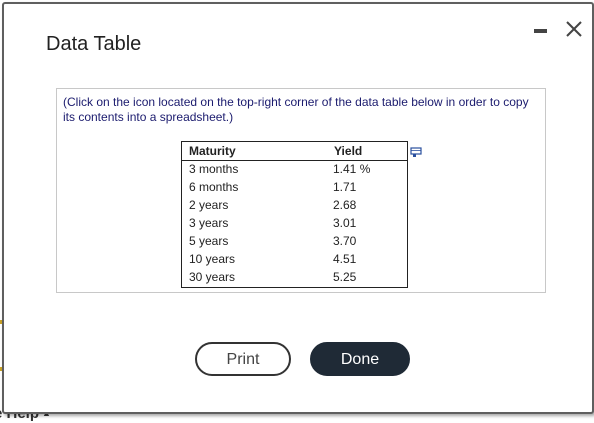  Describe the element at coordinates (345, 187) in the screenshot. I see `yield-cell: 1.71` at that location.